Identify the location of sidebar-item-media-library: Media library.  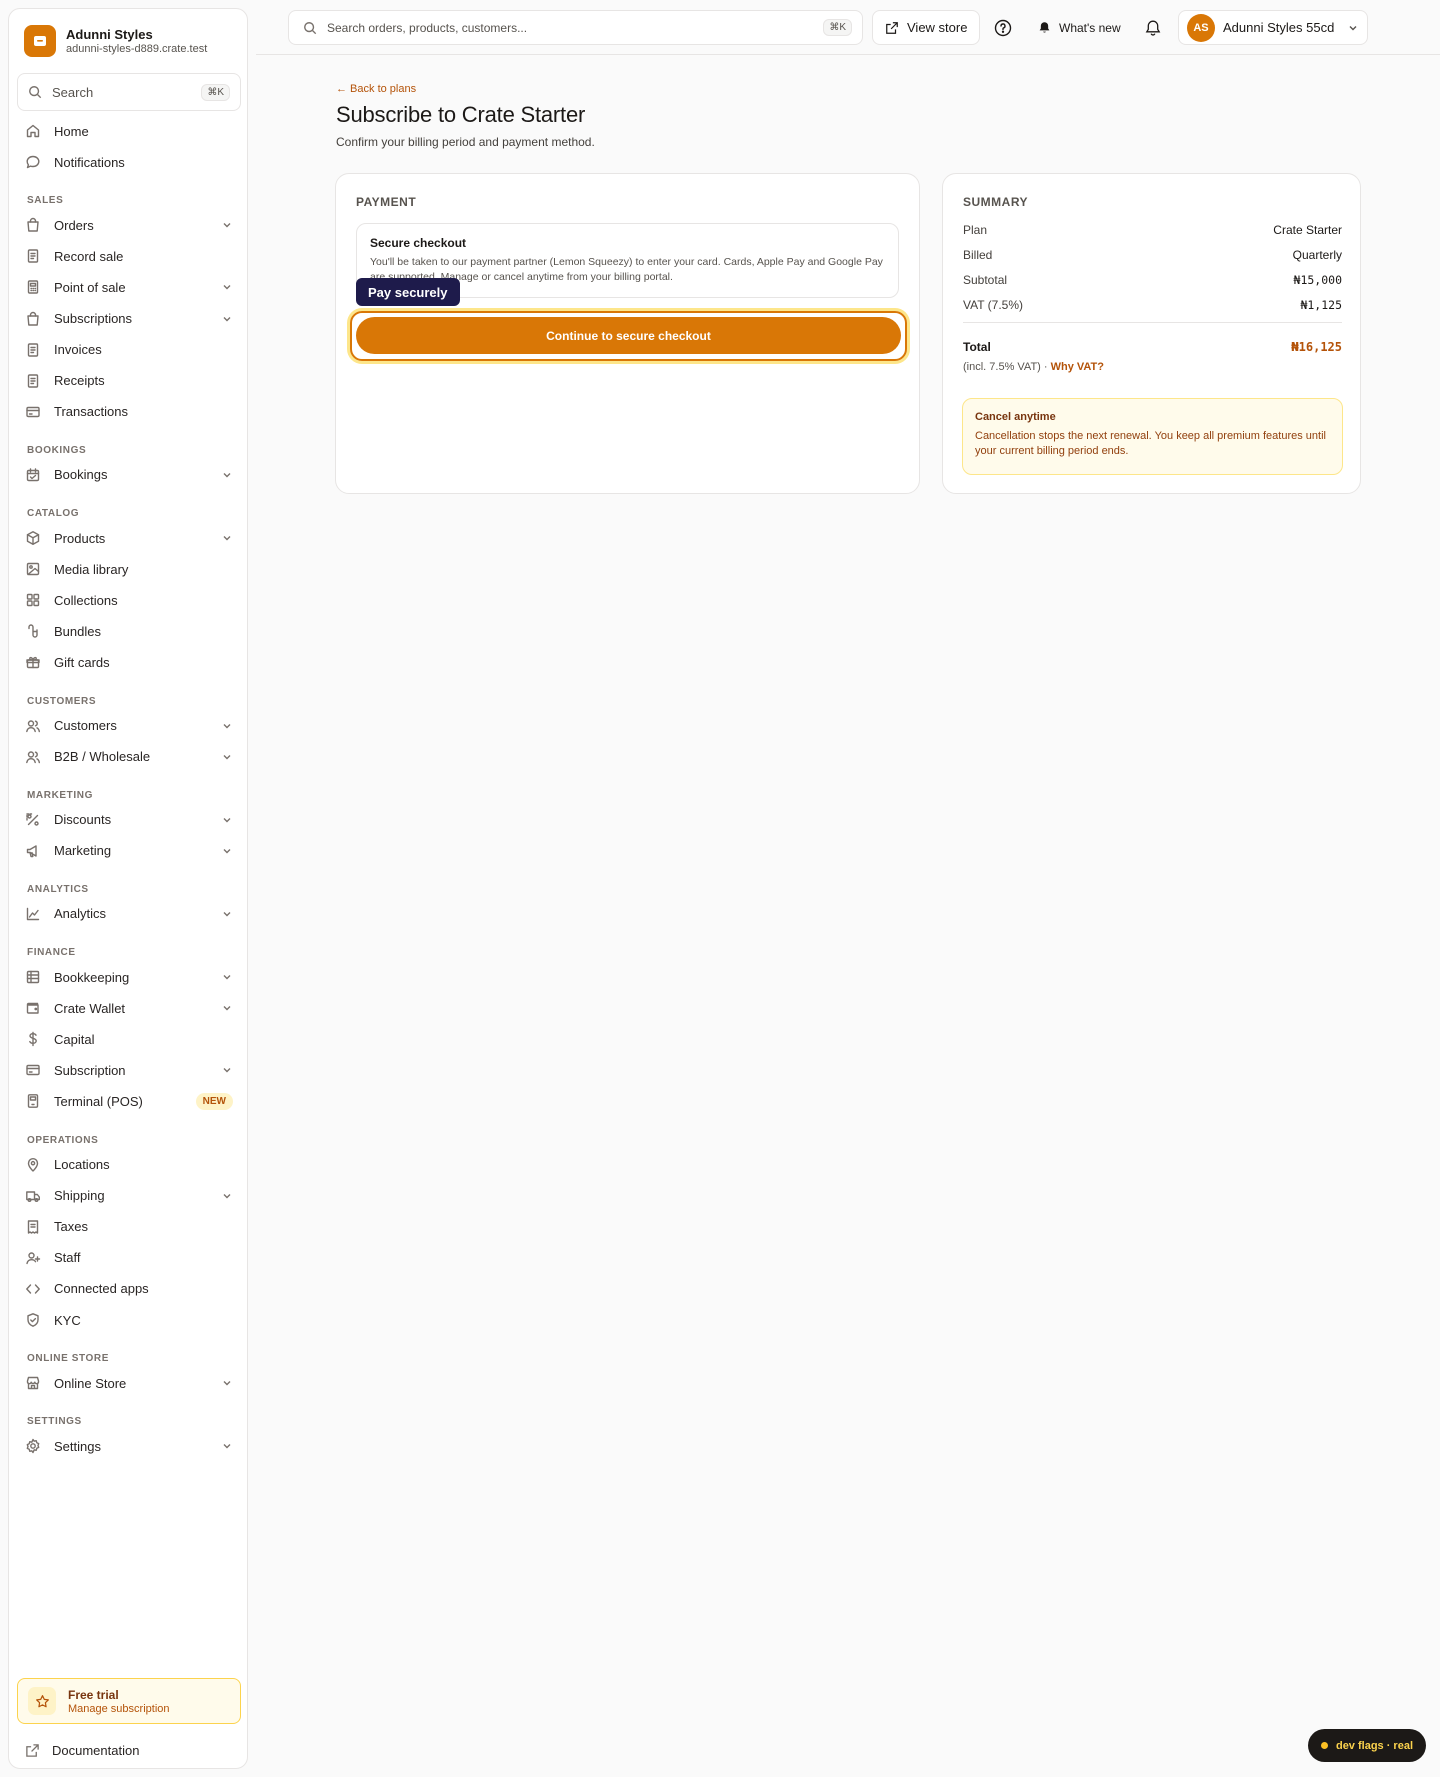
(129, 569).